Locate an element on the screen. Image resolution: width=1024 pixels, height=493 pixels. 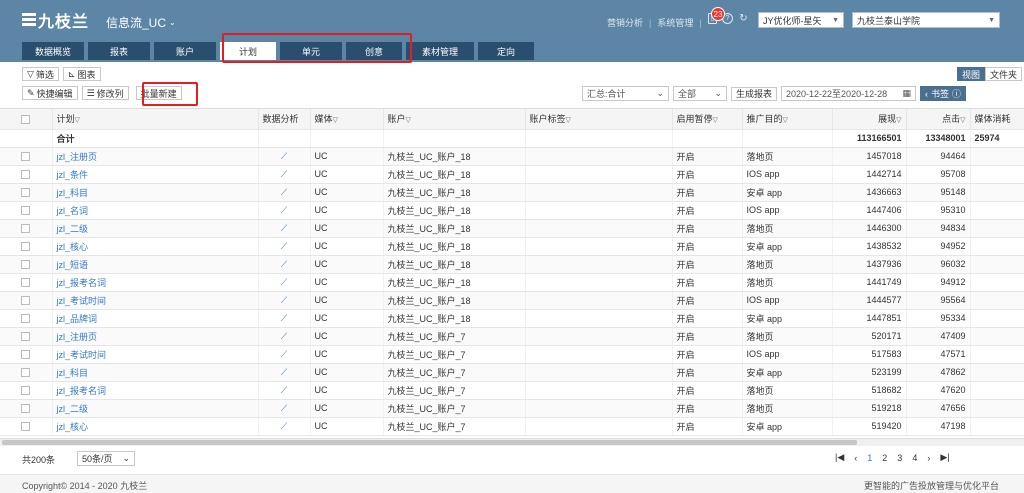
bookmark-button: ‹ 书签 ⓘ is located at coordinates (943, 93).